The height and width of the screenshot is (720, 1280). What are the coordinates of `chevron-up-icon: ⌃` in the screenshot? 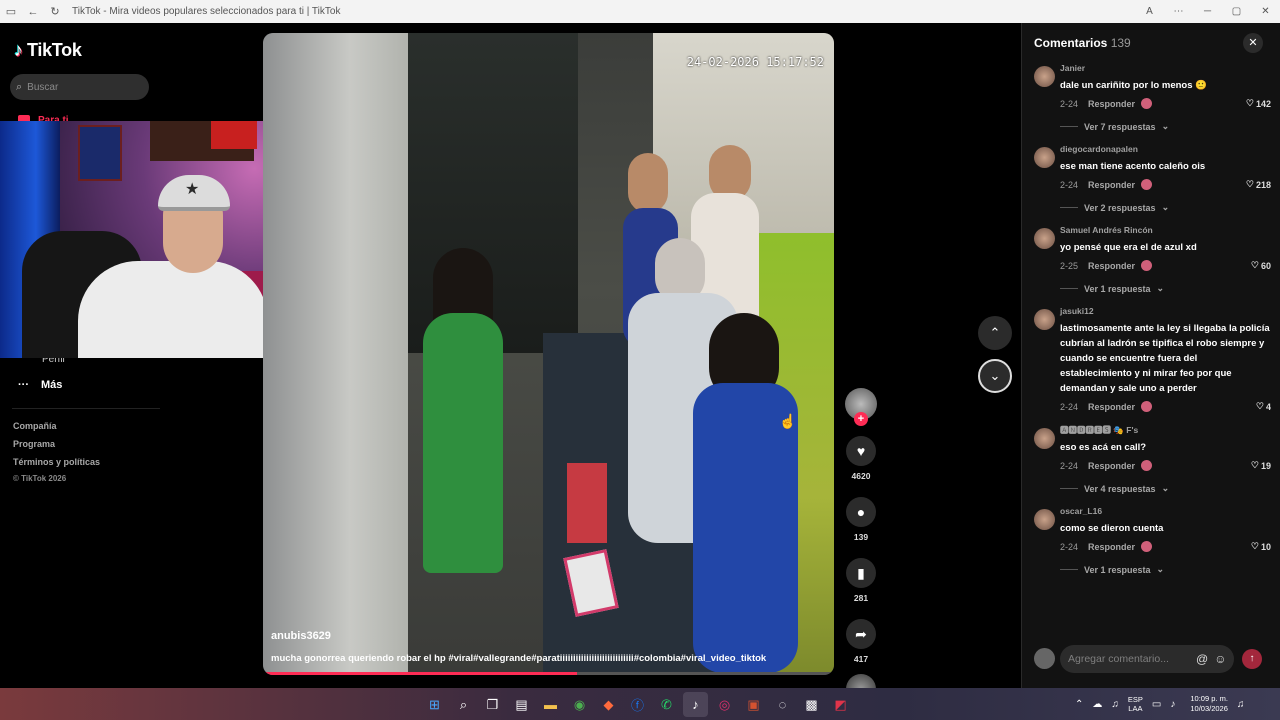 It's located at (1079, 704).